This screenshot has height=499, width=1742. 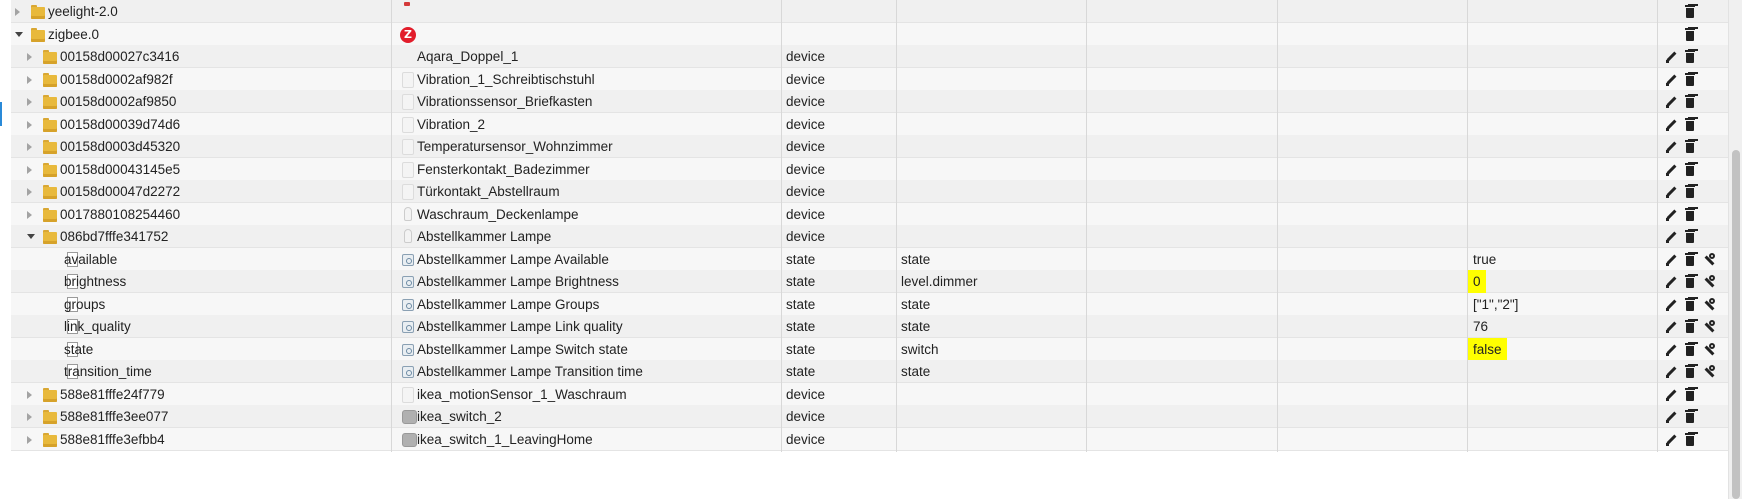 What do you see at coordinates (120, 147) in the screenshot?
I see `object-id: 00158d0003d45320` at bounding box center [120, 147].